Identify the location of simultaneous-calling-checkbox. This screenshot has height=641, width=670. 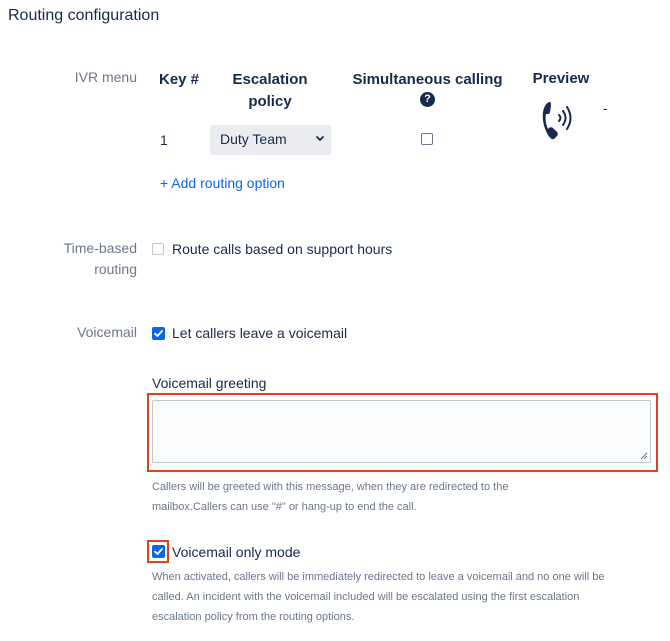
(427, 139).